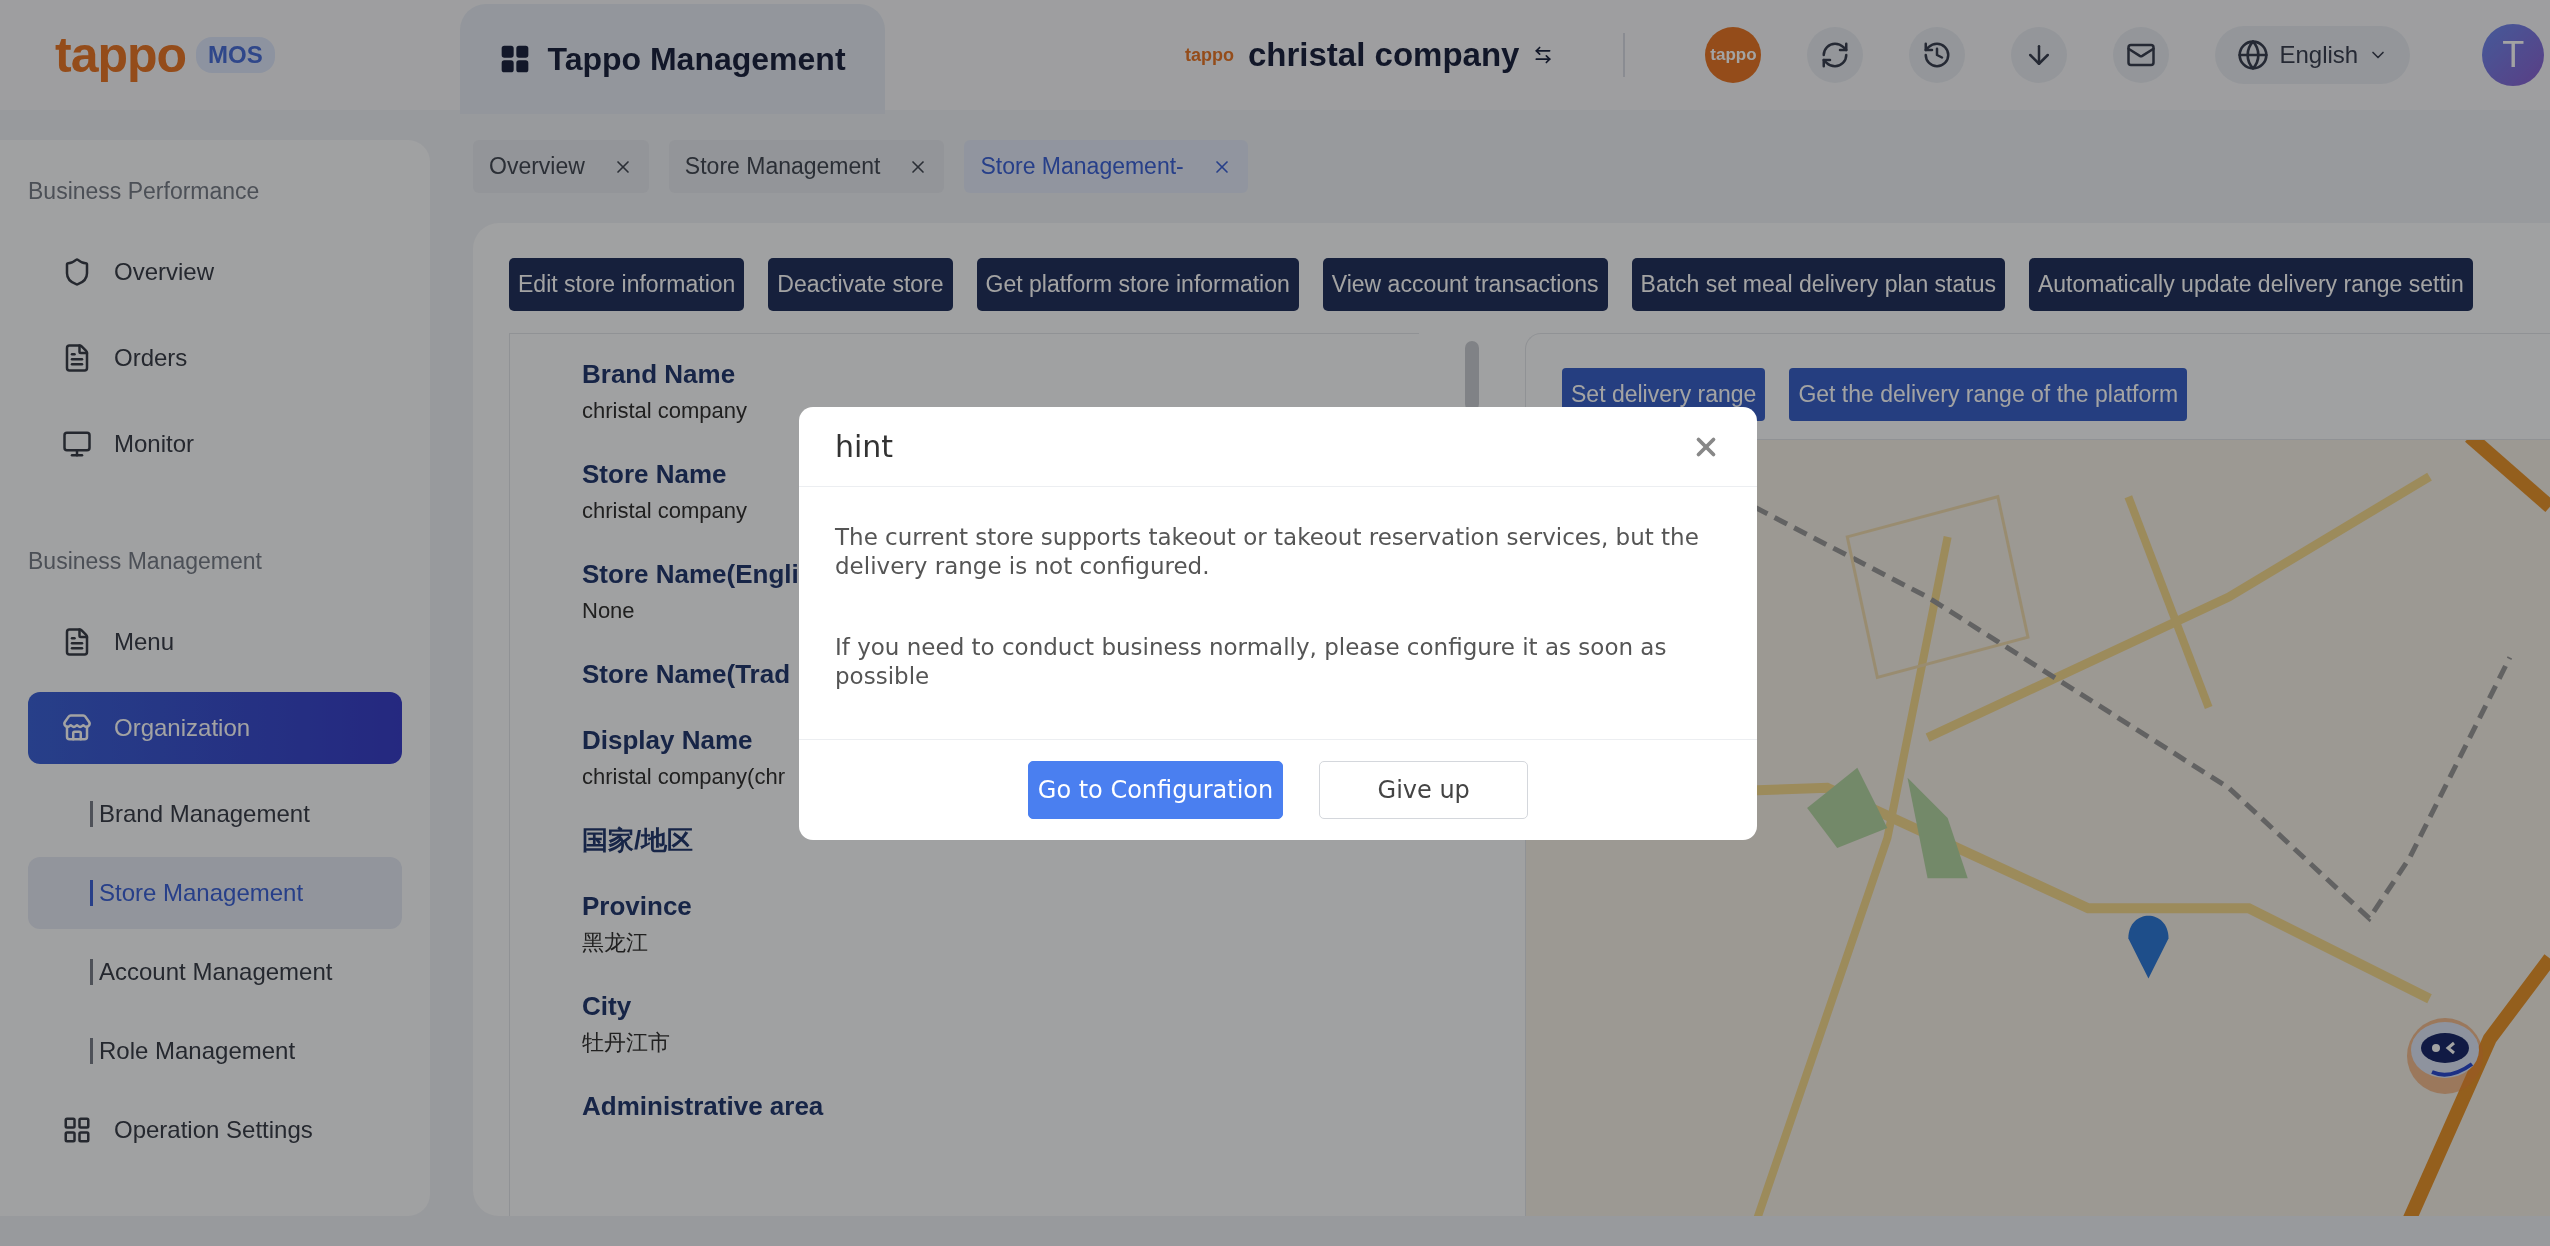 This screenshot has width=2550, height=1246. I want to click on field-label: City, so click(607, 1006).